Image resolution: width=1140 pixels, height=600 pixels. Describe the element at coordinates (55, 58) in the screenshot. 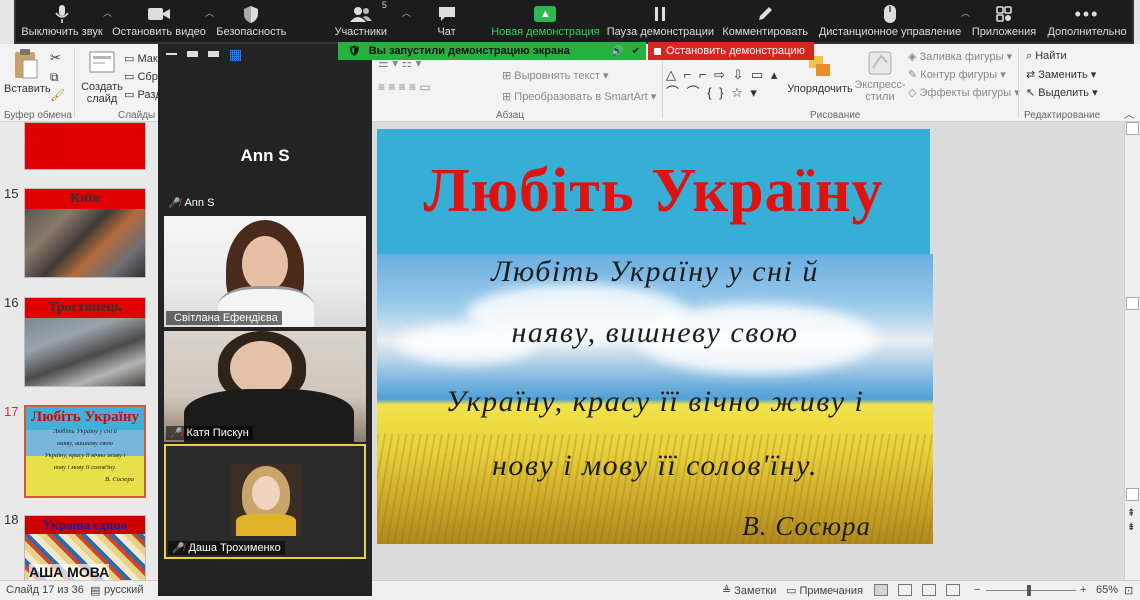

I see `scissors-icon: ✂` at that location.